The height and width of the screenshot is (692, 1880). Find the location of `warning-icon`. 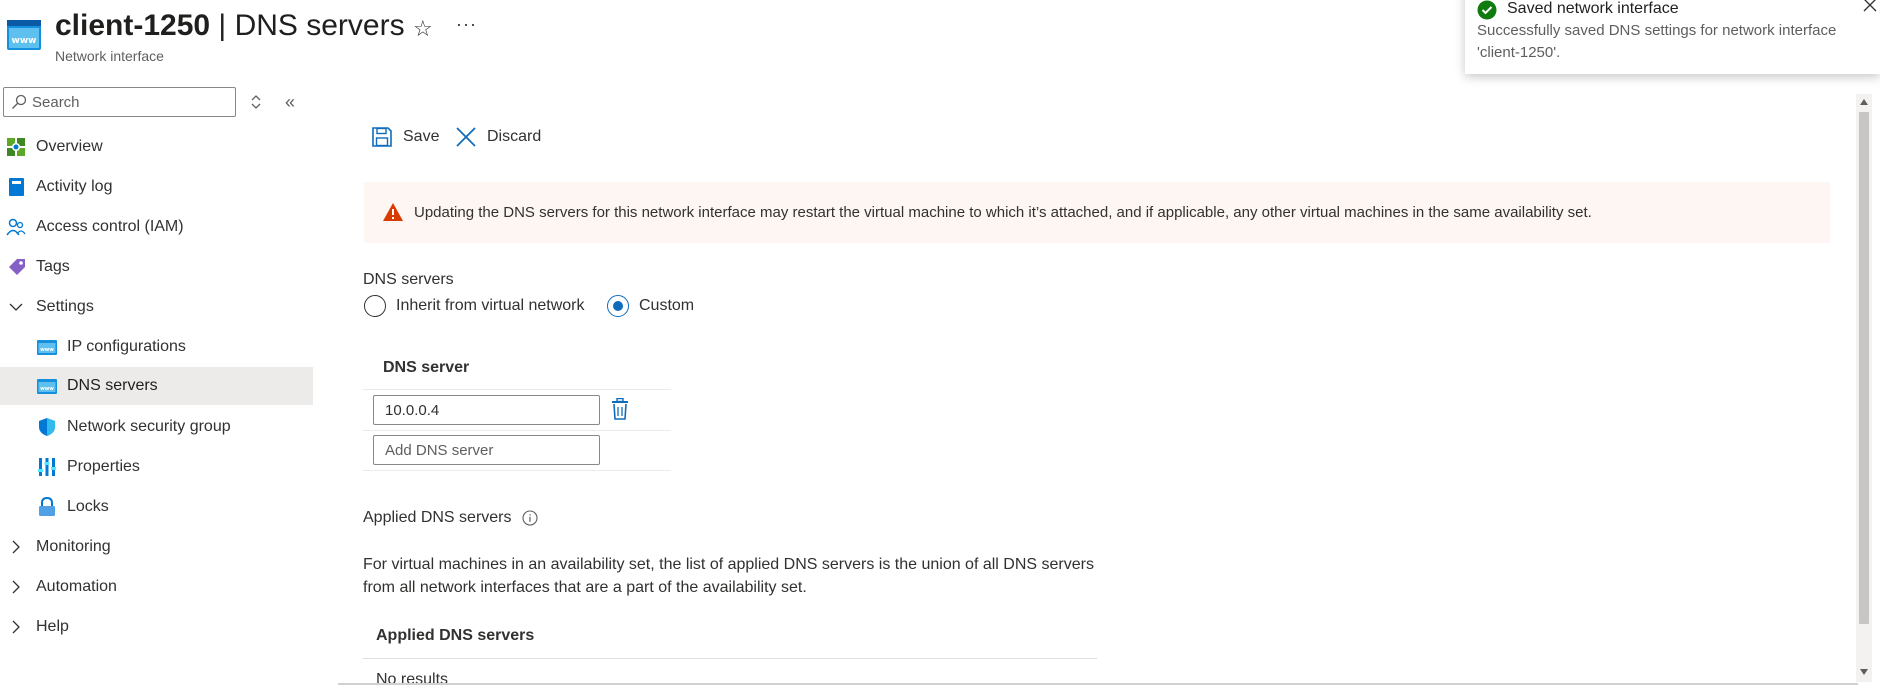

warning-icon is located at coordinates (393, 212).